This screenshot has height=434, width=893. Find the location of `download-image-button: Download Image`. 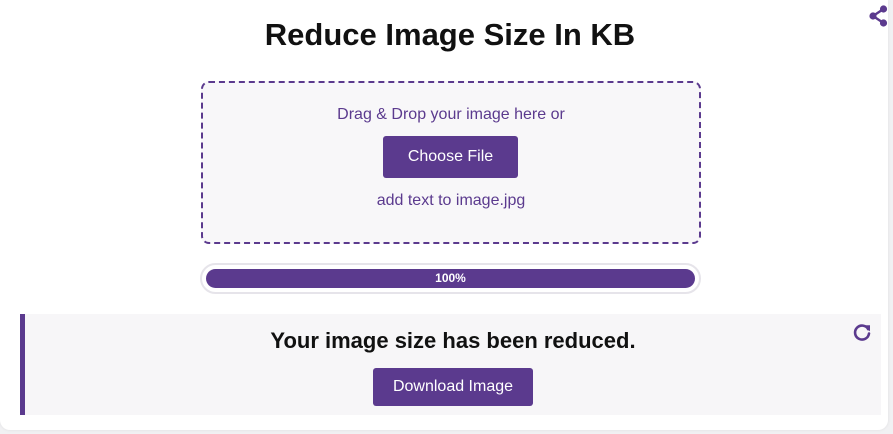

download-image-button: Download Image is located at coordinates (453, 387).